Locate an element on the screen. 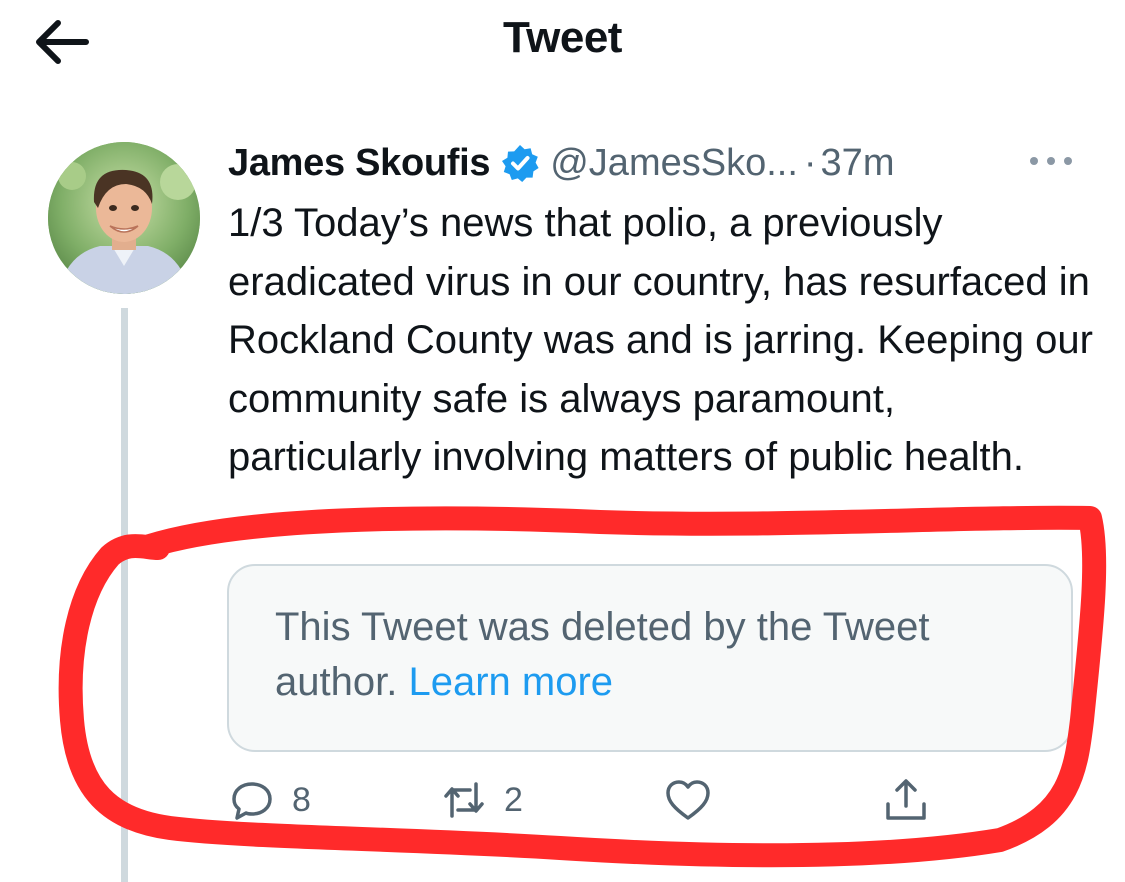 This screenshot has height=882, width=1125. share-button is located at coordinates (906, 800).